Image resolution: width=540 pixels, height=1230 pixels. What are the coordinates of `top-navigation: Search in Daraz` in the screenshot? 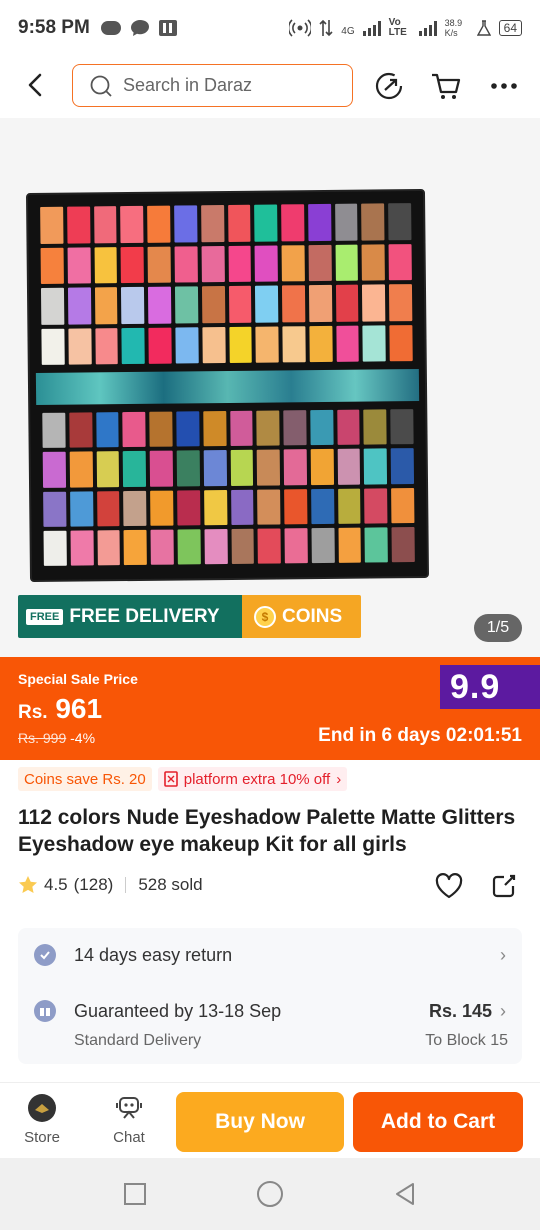 It's located at (270, 87).